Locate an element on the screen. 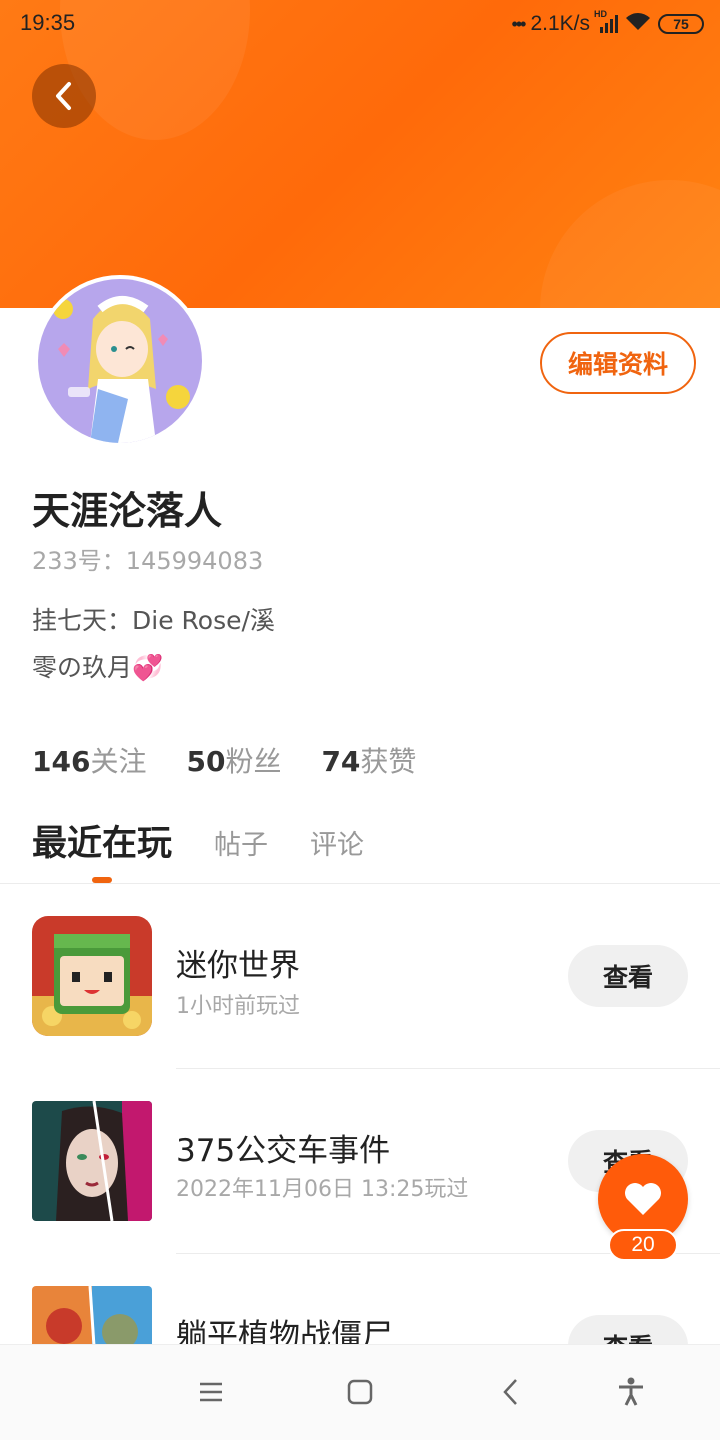 Image resolution: width=720 pixels, height=1440 pixels. status-indicators: ••• 2.1K/s HD 75 is located at coordinates (607, 23).